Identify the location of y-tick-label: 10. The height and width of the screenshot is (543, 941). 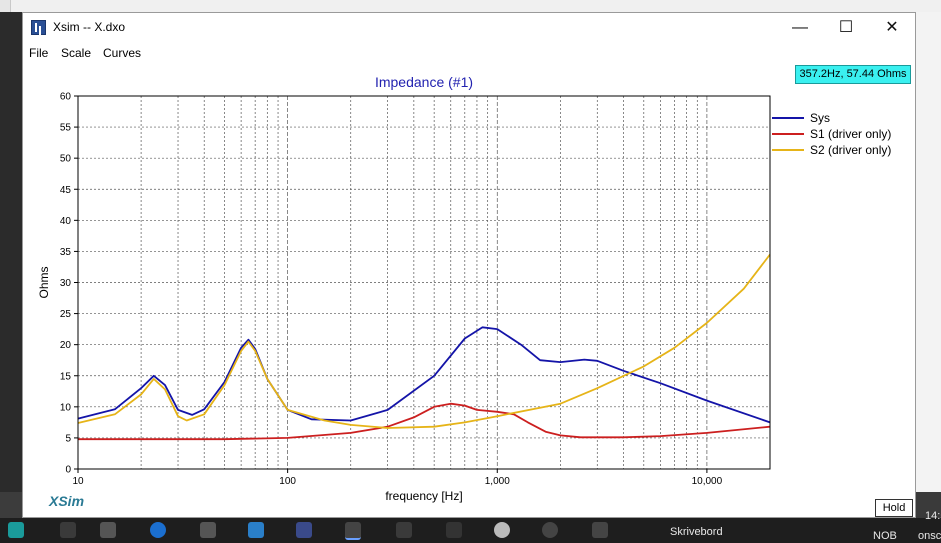
(66, 407).